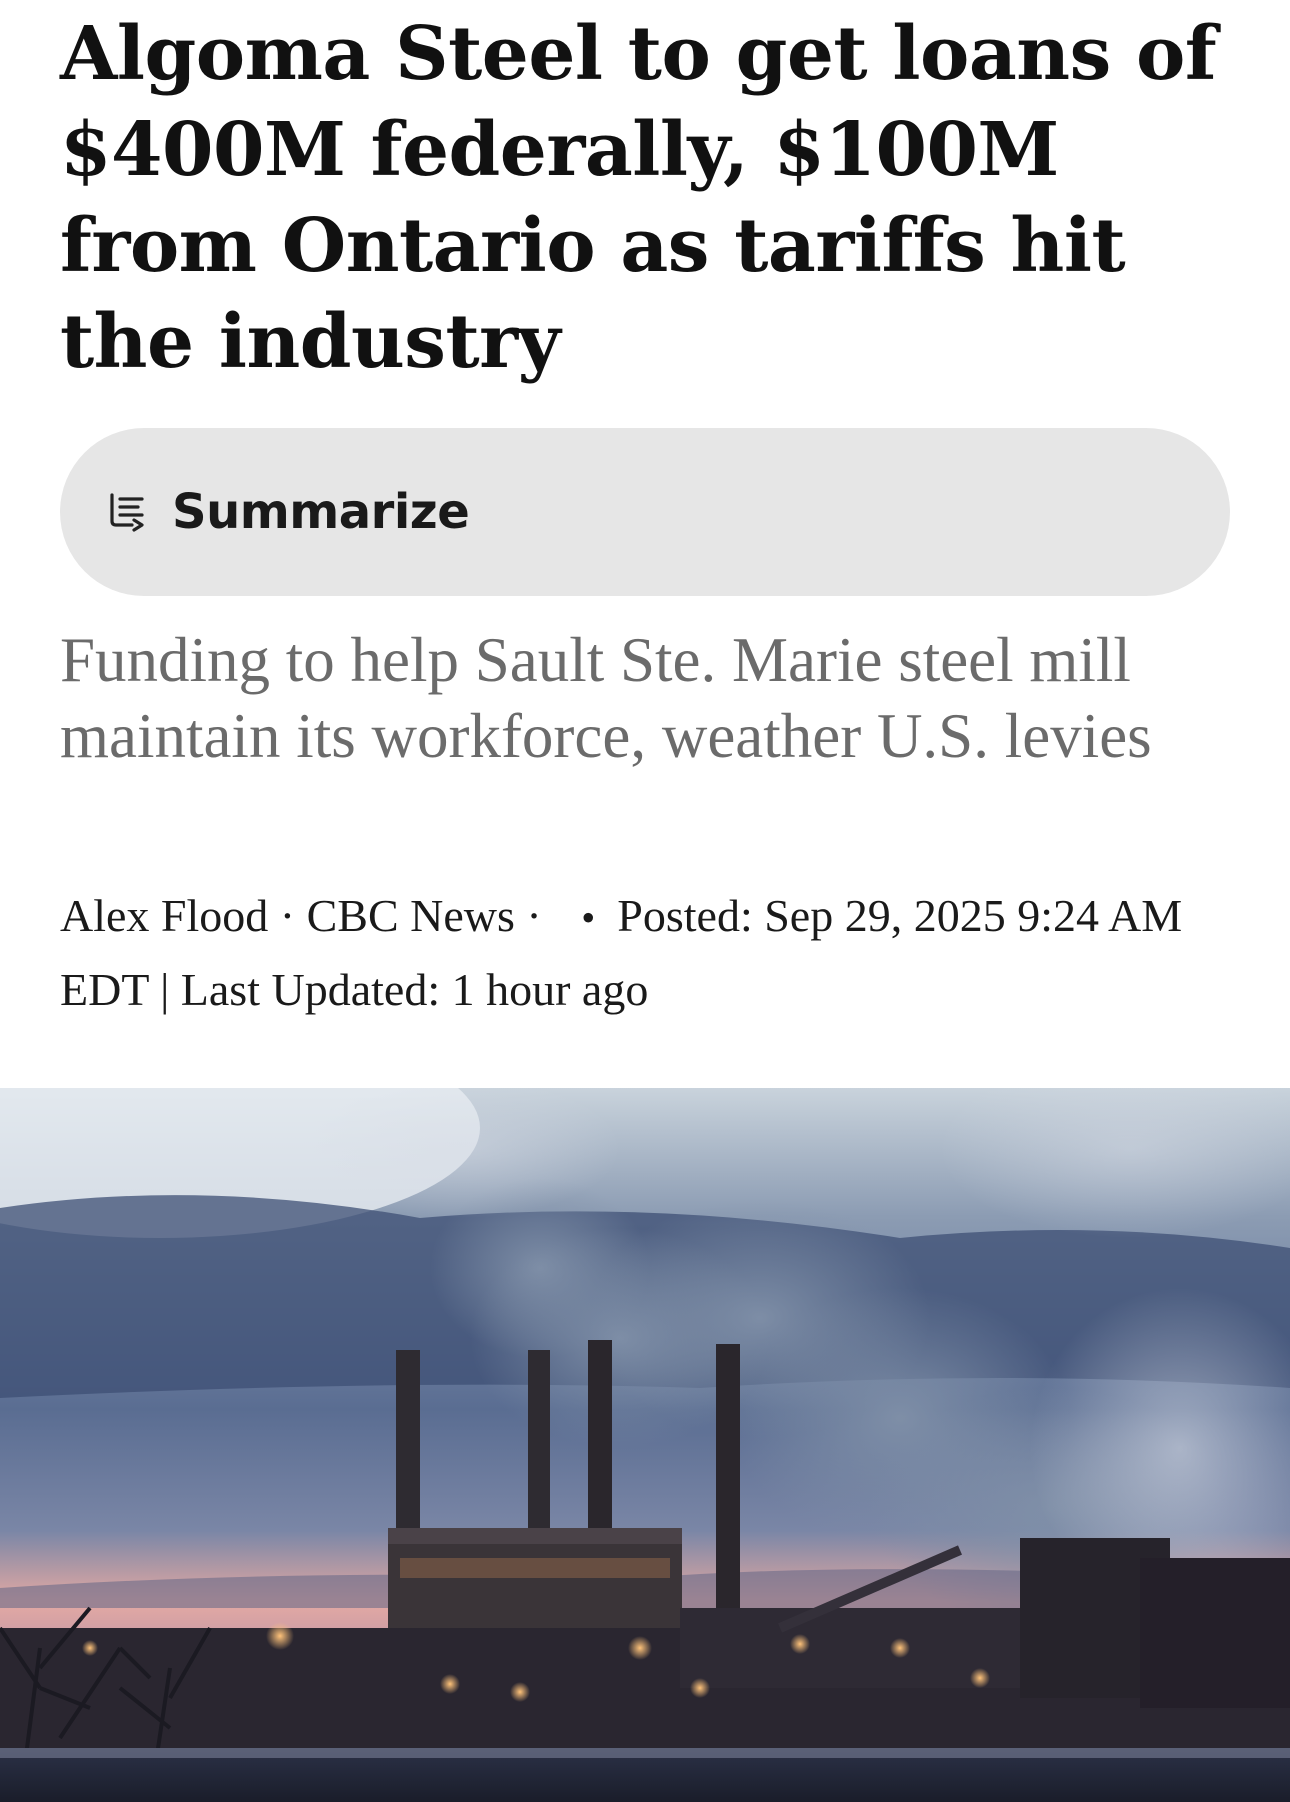  I want to click on summarize-label: Summarize, so click(321, 512).